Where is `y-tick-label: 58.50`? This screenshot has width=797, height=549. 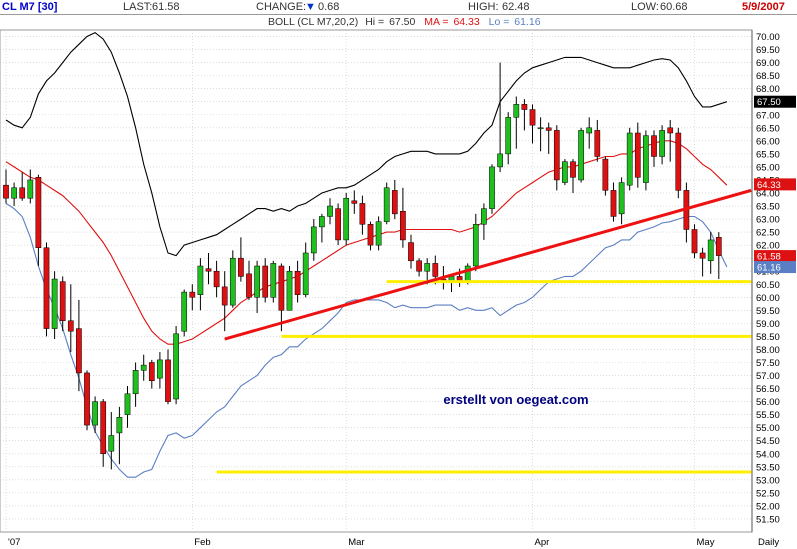 y-tick-label: 58.50 is located at coordinates (768, 337).